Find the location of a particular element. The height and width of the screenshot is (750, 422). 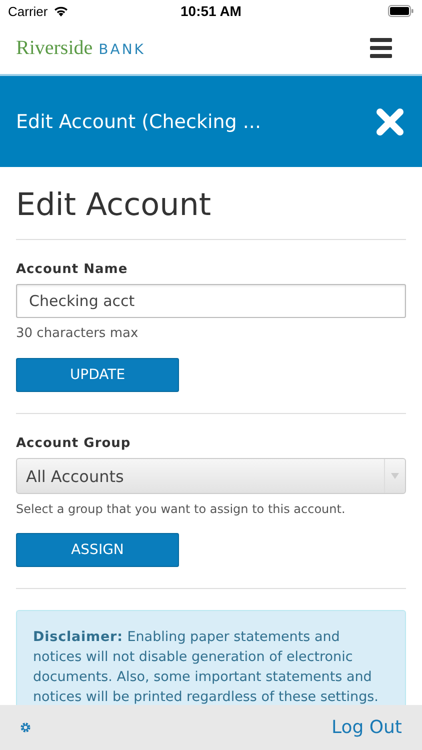

battery-icon is located at coordinates (401, 11).